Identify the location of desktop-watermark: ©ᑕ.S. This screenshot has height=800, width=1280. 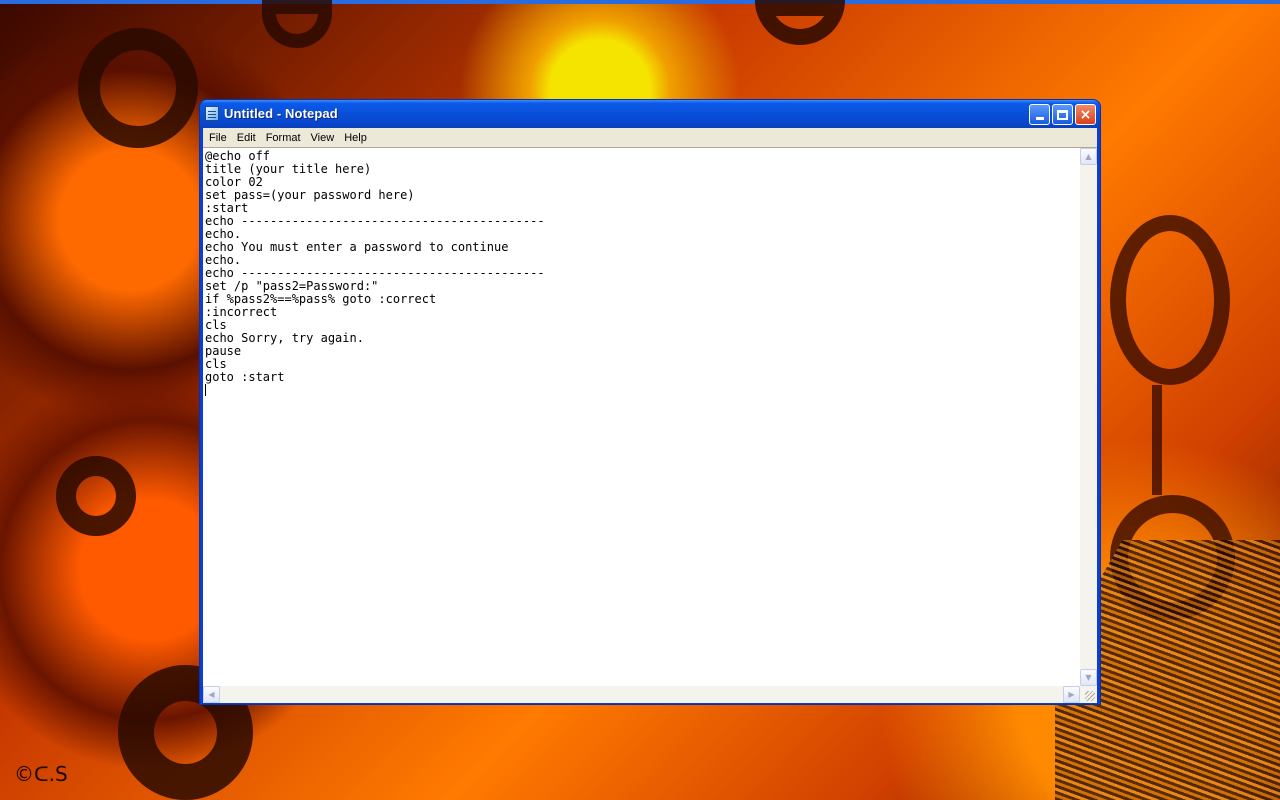
(41, 774).